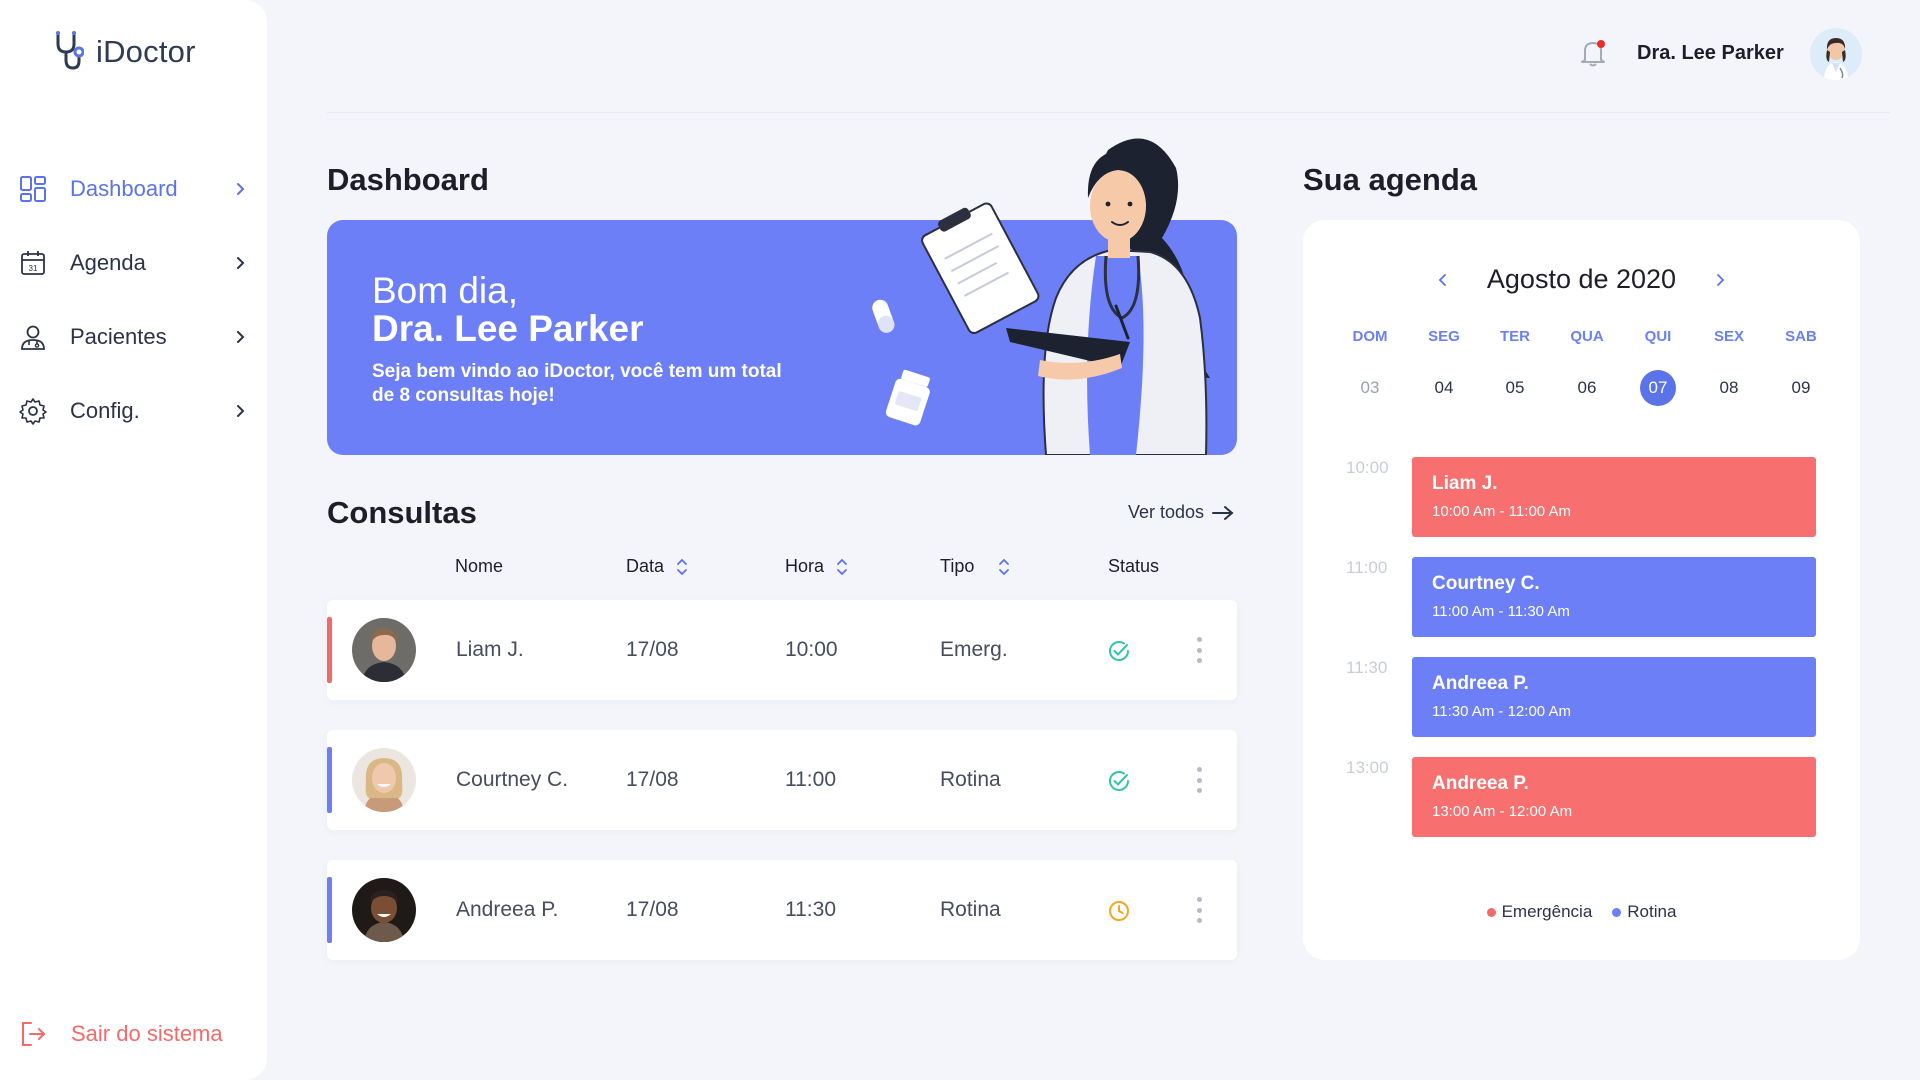 The width and height of the screenshot is (1920, 1080). Describe the element at coordinates (146, 51) in the screenshot. I see `app-name: iDoctor` at that location.